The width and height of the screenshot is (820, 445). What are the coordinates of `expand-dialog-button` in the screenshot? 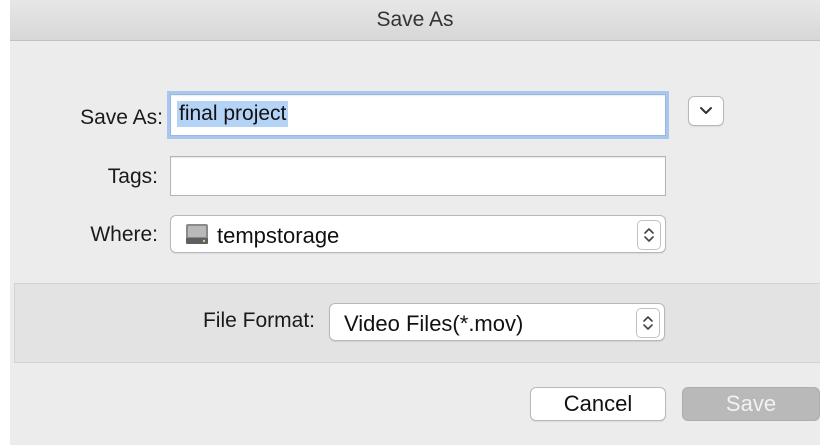 It's located at (706, 111).